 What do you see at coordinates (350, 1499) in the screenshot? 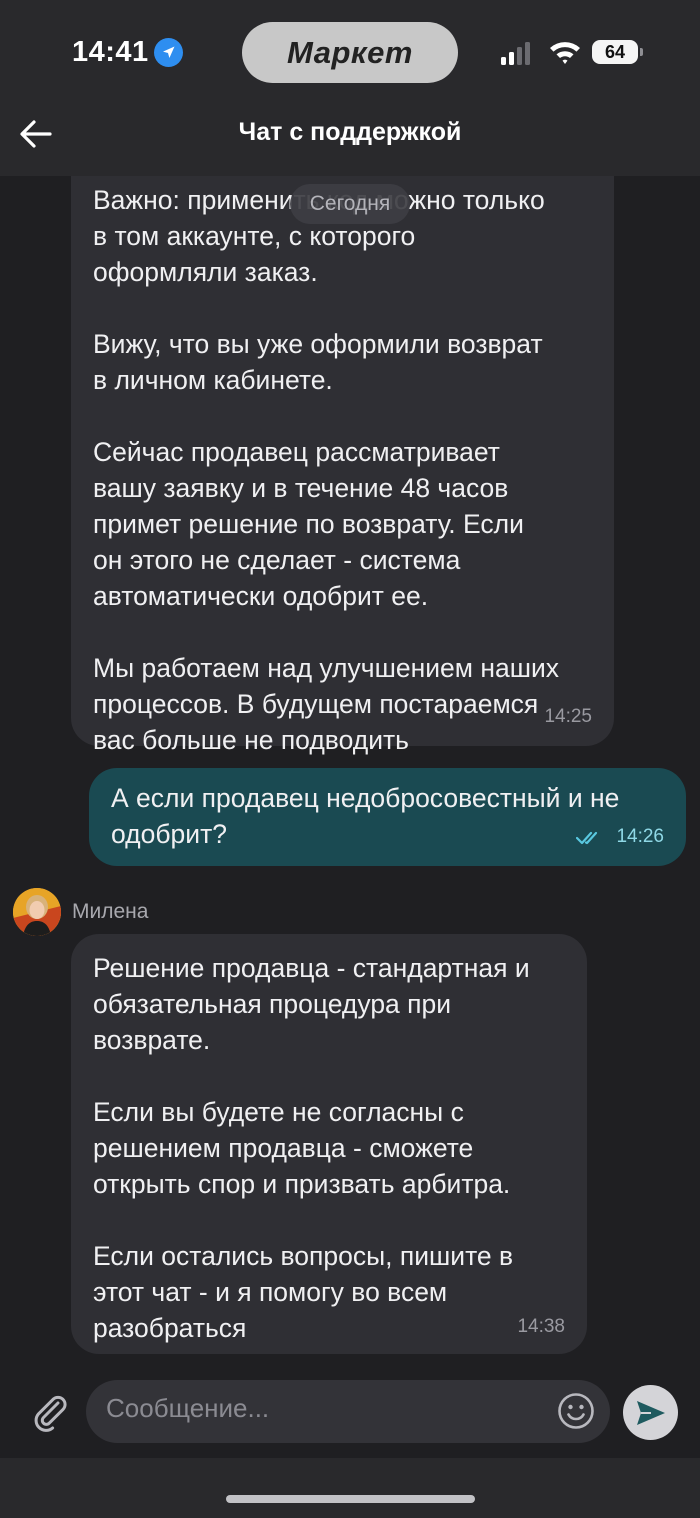
I see `home-indicator` at bounding box center [350, 1499].